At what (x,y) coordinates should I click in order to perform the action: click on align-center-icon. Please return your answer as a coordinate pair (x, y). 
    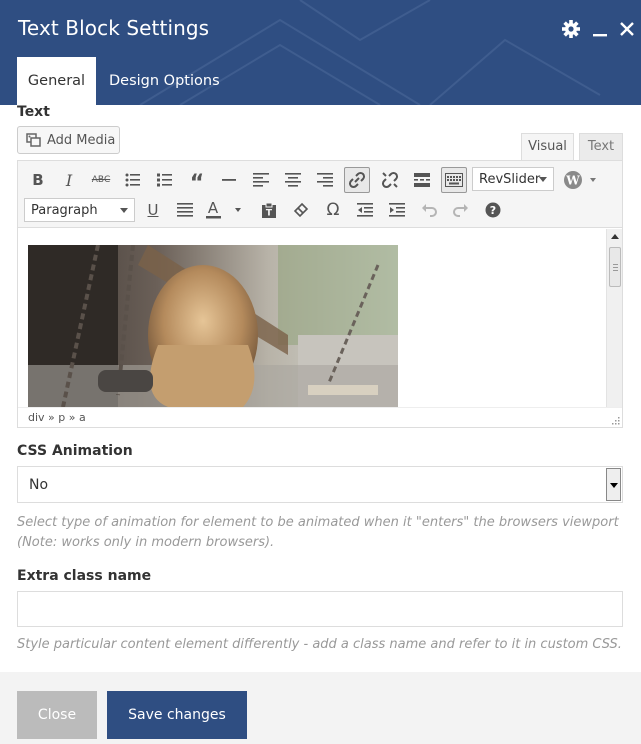
    Looking at the image, I should click on (293, 180).